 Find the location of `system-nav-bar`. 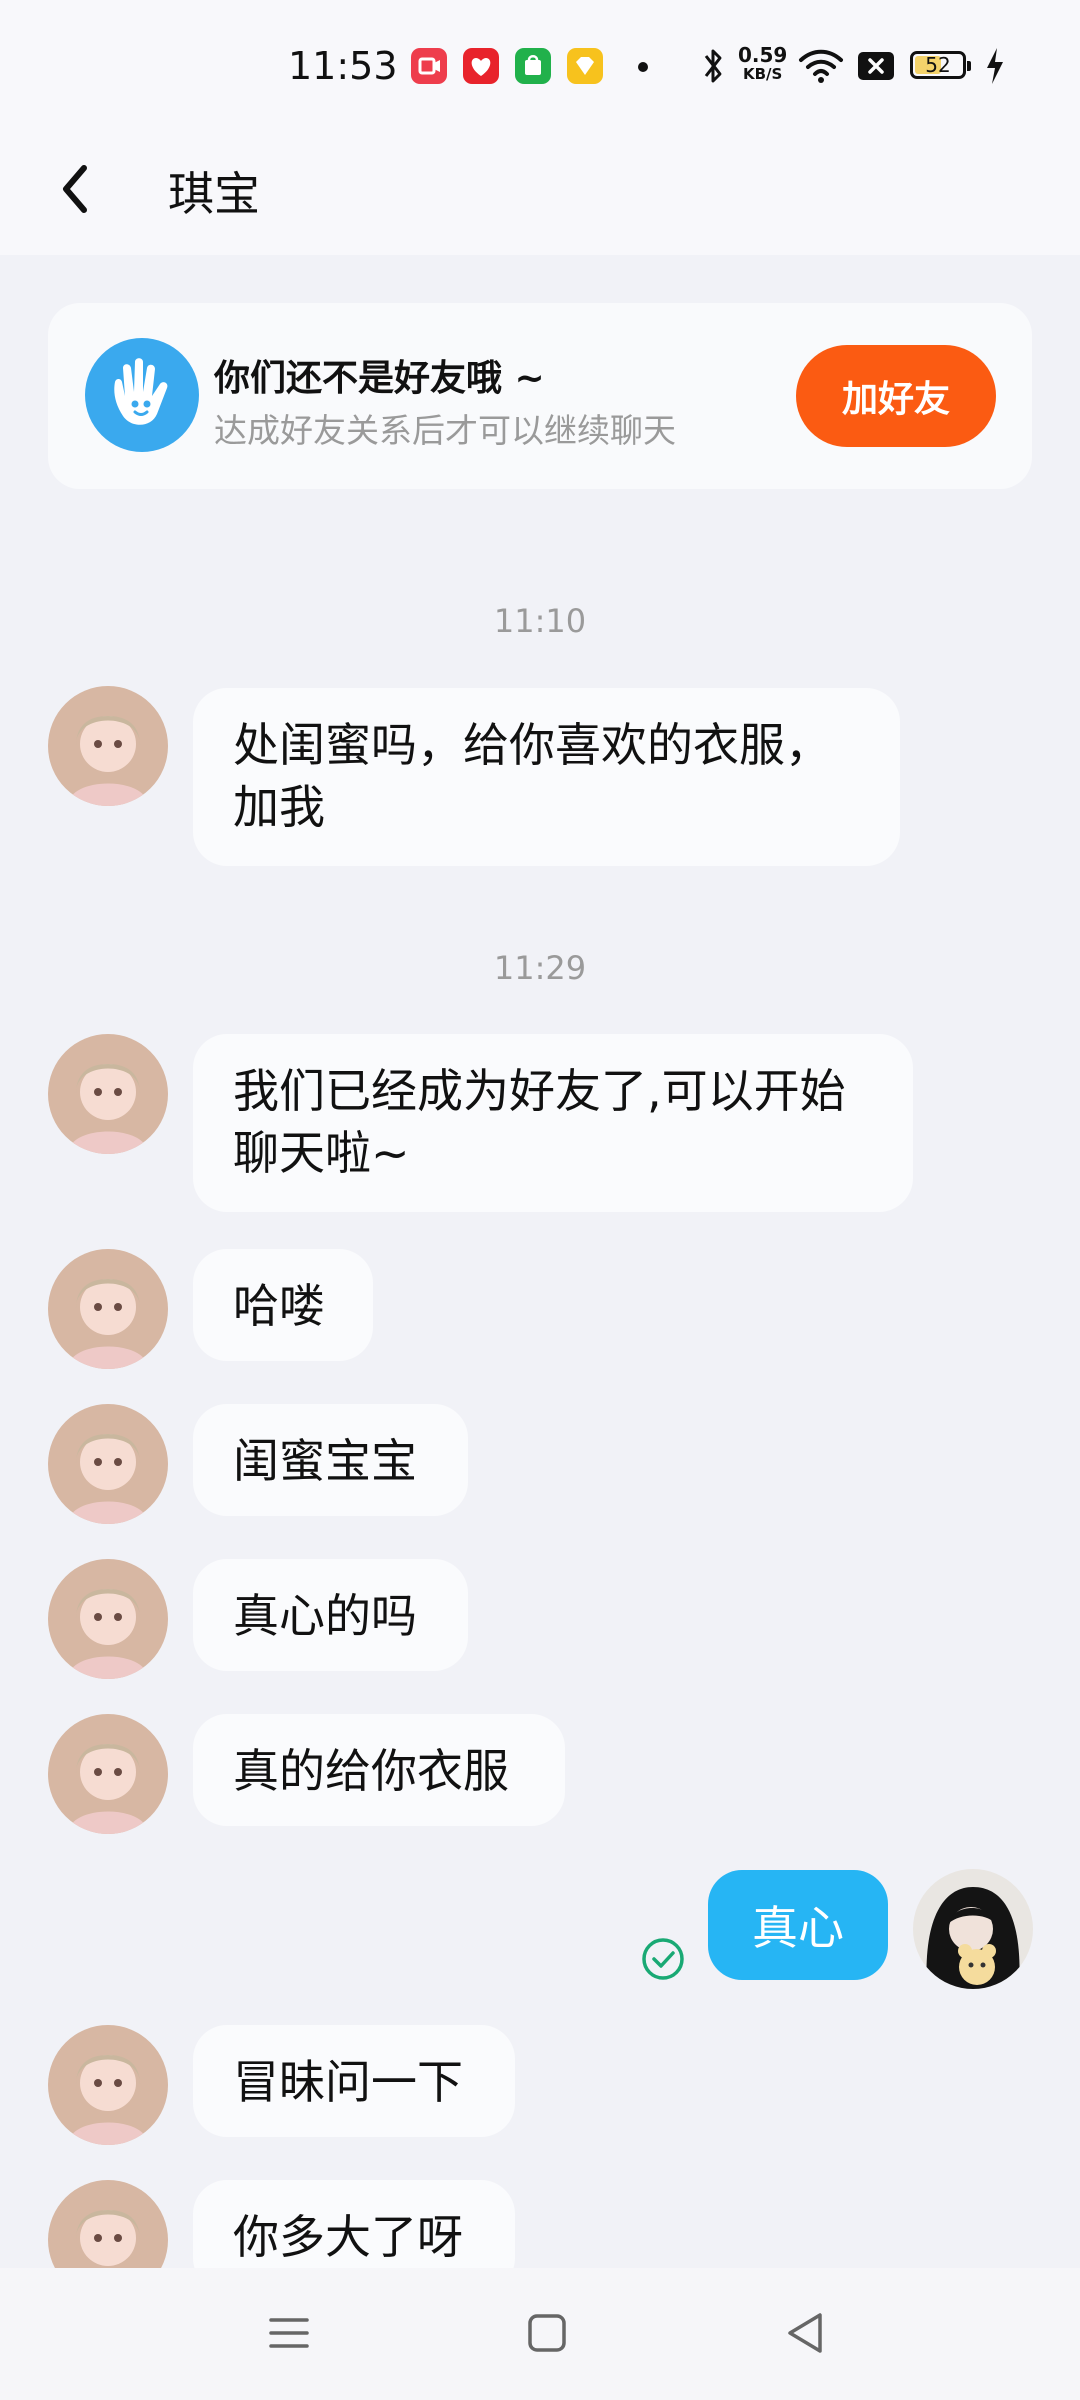

system-nav-bar is located at coordinates (540, 2334).